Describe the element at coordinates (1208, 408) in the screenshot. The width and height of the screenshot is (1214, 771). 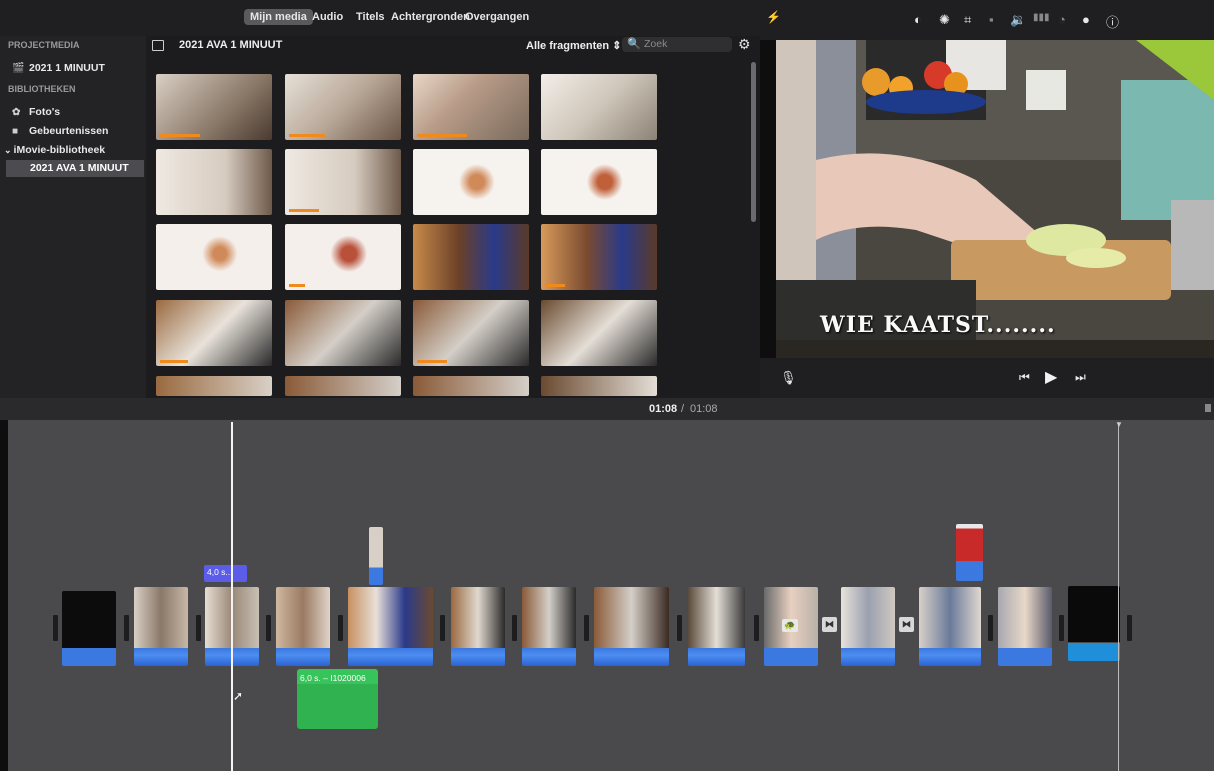
I see `timeline-settings-icon` at that location.